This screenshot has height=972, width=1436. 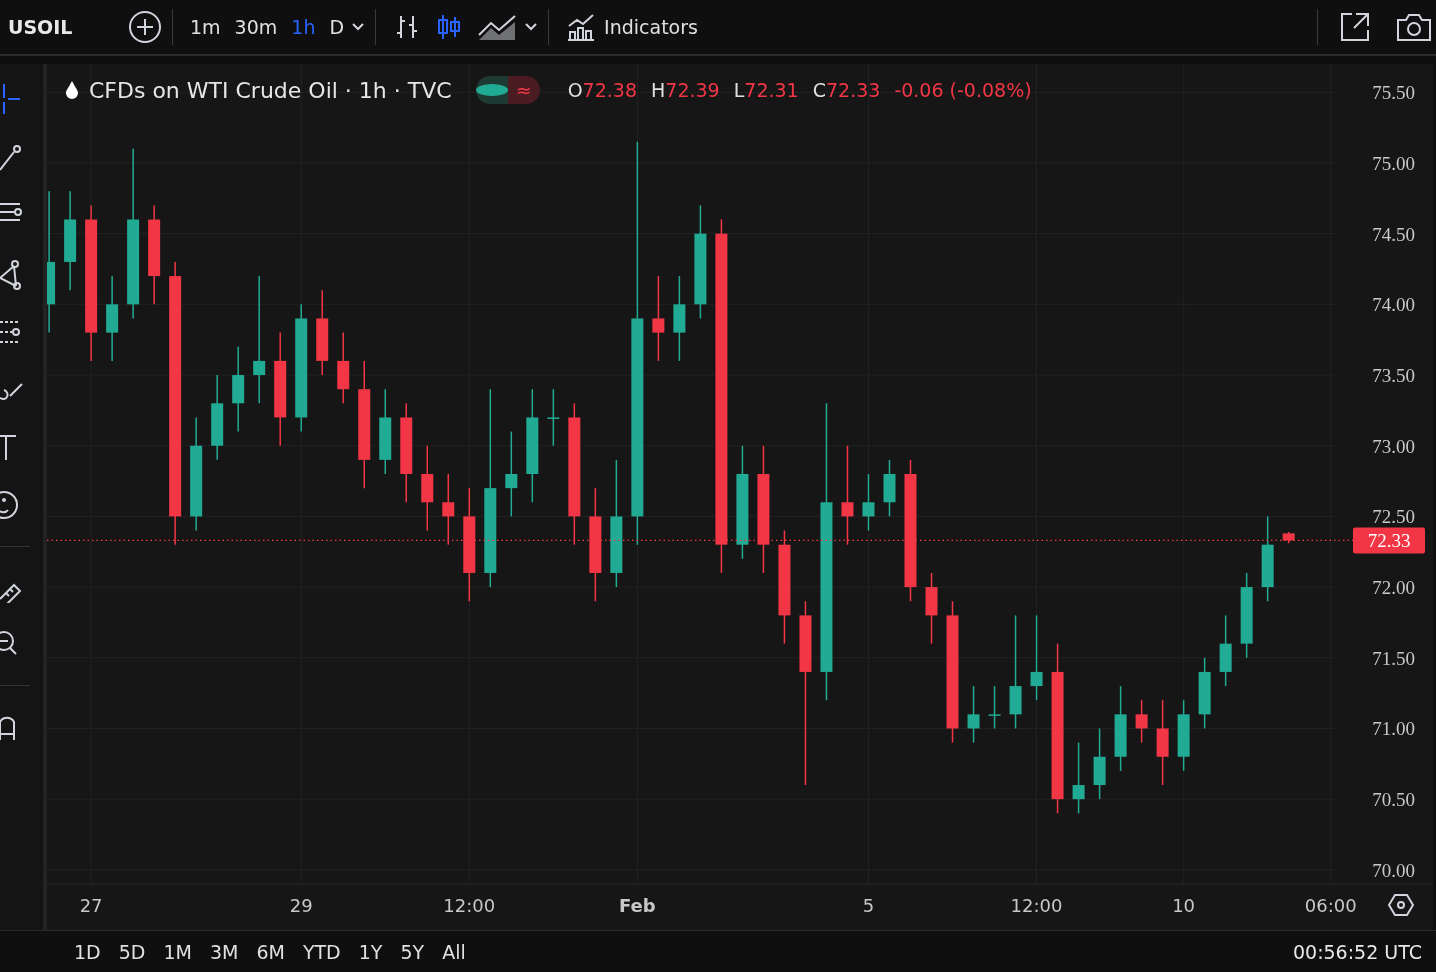 I want to click on price-label: 73.00, so click(x=1393, y=446).